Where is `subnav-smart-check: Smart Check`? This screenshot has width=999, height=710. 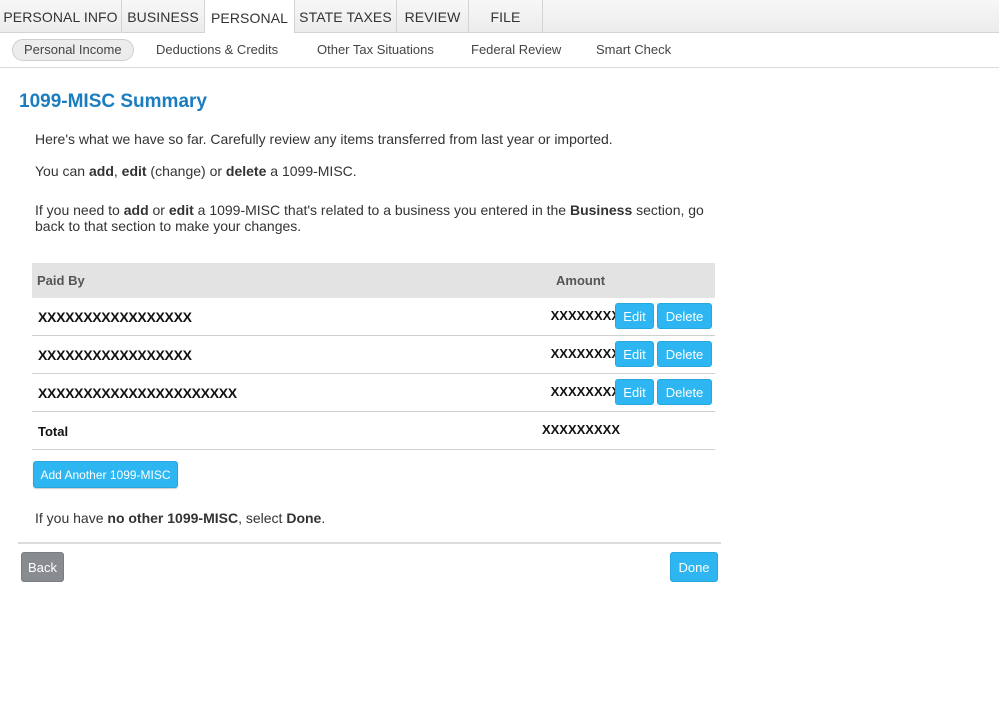
subnav-smart-check: Smart Check is located at coordinates (633, 50).